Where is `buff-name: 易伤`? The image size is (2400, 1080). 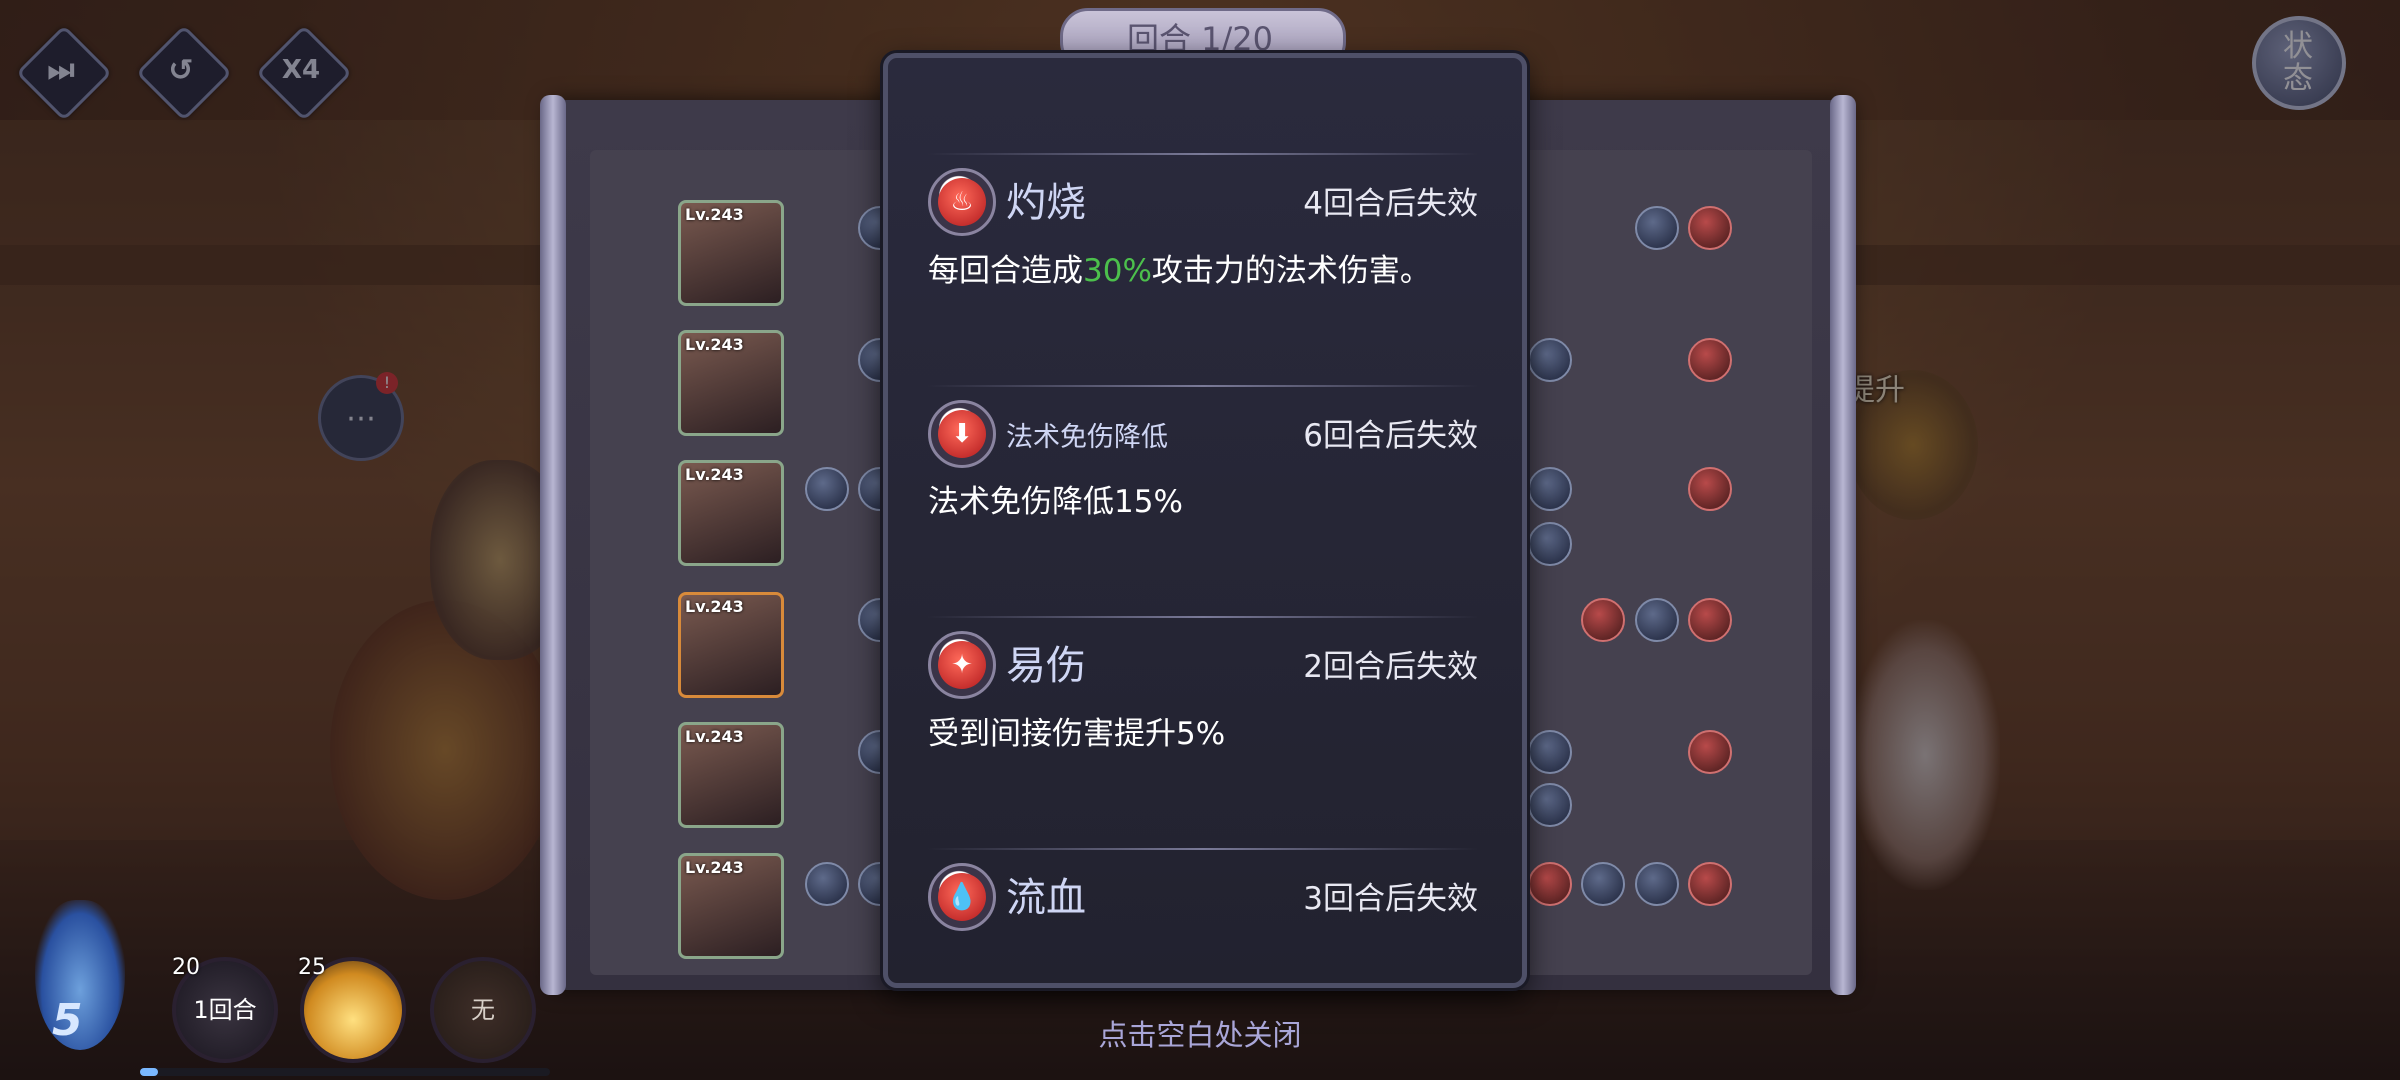
buff-name: 易伤 is located at coordinates (1046, 666).